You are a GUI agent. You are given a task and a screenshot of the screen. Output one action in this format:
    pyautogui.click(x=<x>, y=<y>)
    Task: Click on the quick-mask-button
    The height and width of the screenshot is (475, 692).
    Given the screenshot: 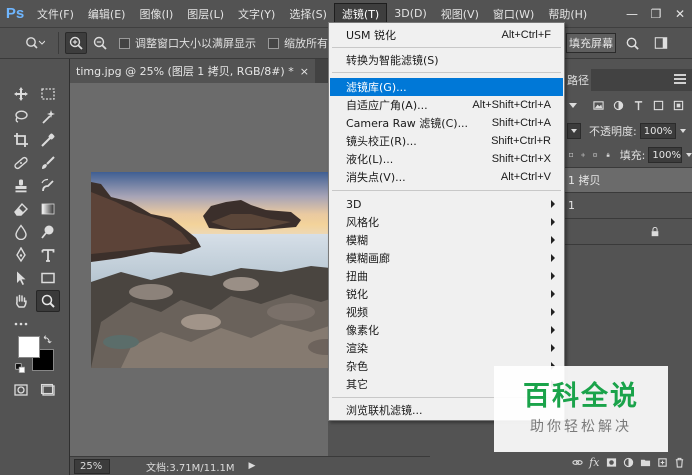 What is the action you would take?
    pyautogui.click(x=21, y=390)
    